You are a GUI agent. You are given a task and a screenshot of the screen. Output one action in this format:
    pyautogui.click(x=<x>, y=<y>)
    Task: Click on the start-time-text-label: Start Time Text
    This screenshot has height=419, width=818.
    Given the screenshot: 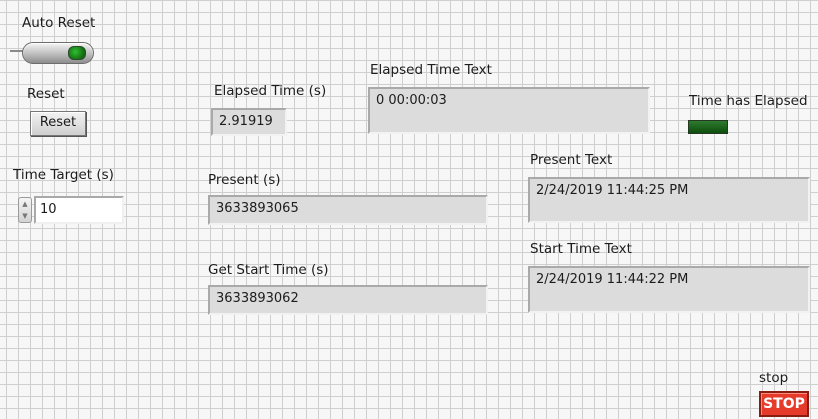 What is the action you would take?
    pyautogui.click(x=581, y=249)
    